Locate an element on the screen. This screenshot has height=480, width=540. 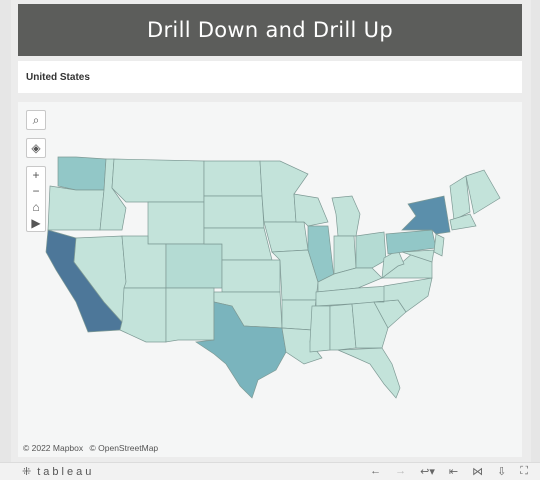
state-south-dakota is located at coordinates (234, 212).